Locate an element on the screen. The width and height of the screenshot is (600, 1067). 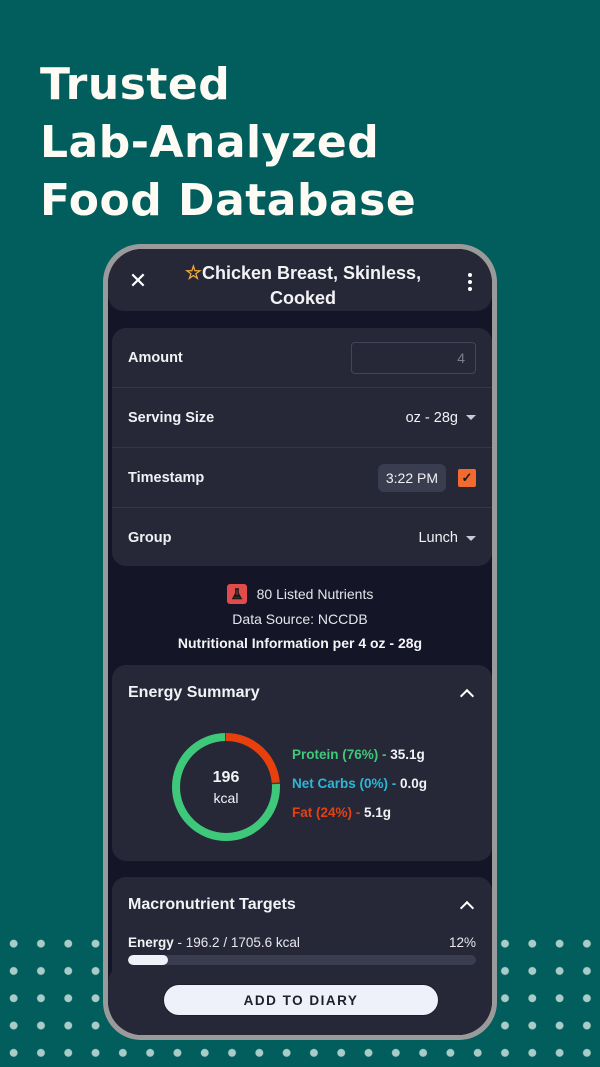
serving-size-label: Serving Size is located at coordinates (171, 417).